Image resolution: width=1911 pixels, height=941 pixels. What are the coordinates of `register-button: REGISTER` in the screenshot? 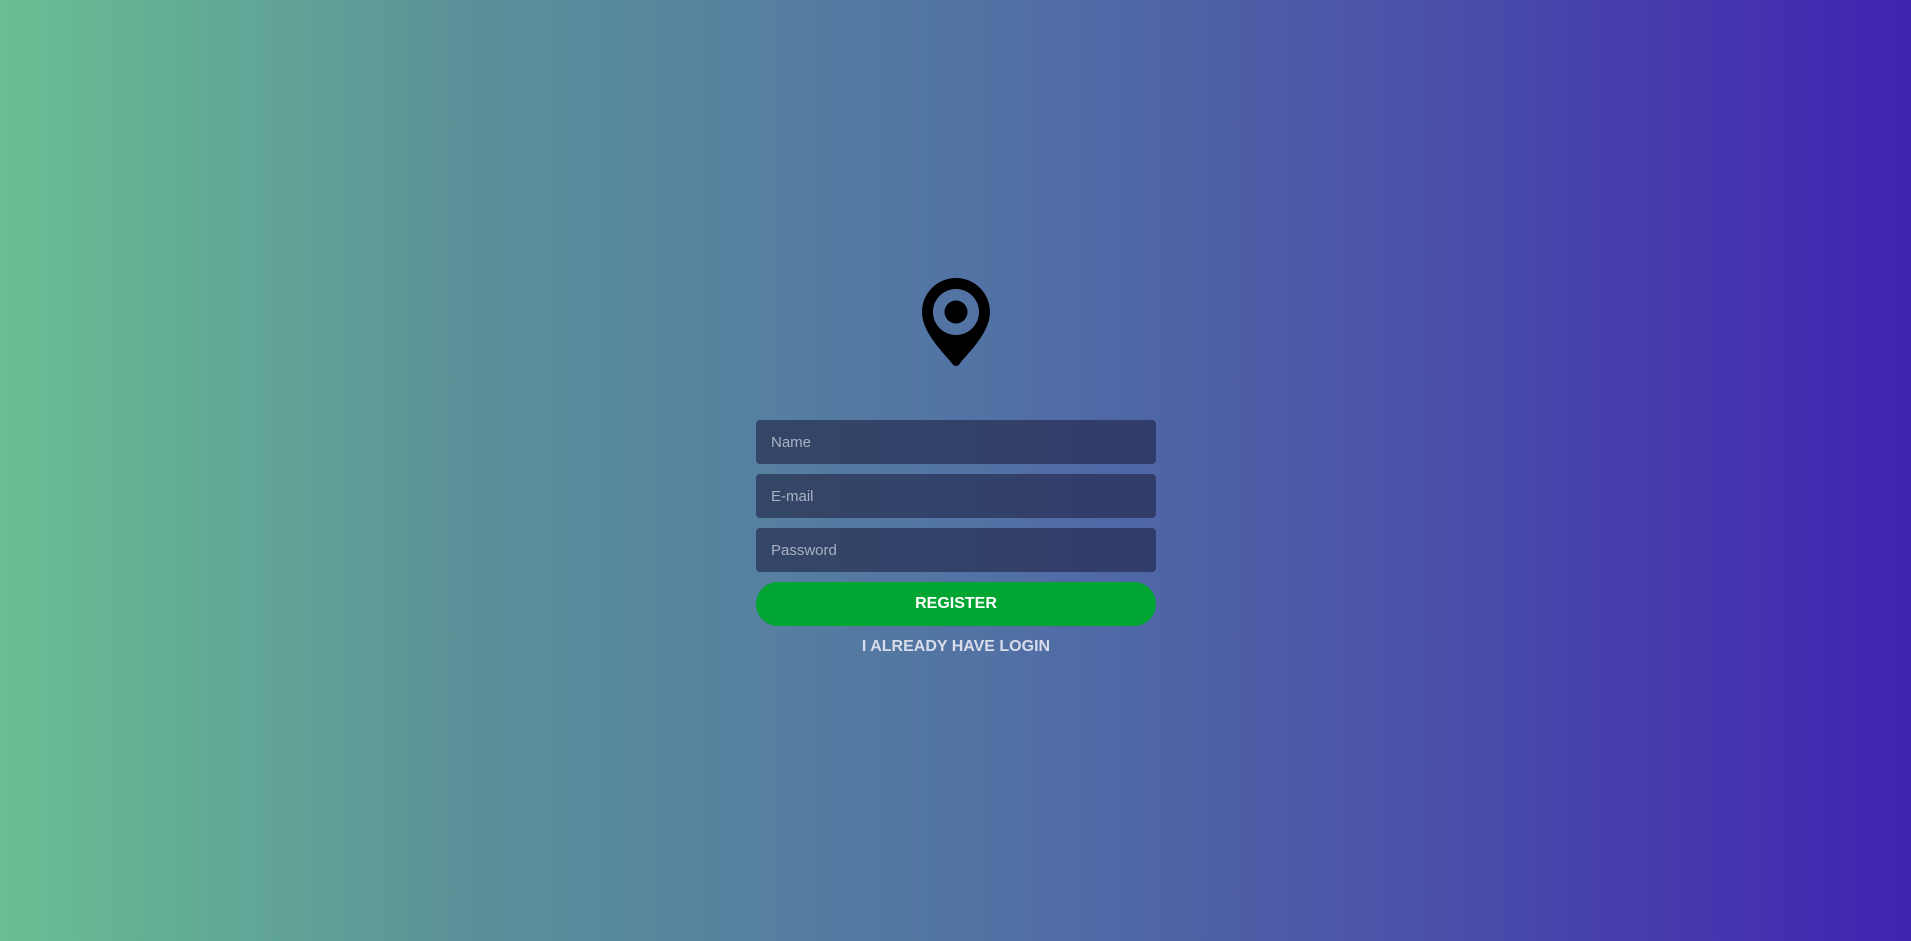 It's located at (956, 604).